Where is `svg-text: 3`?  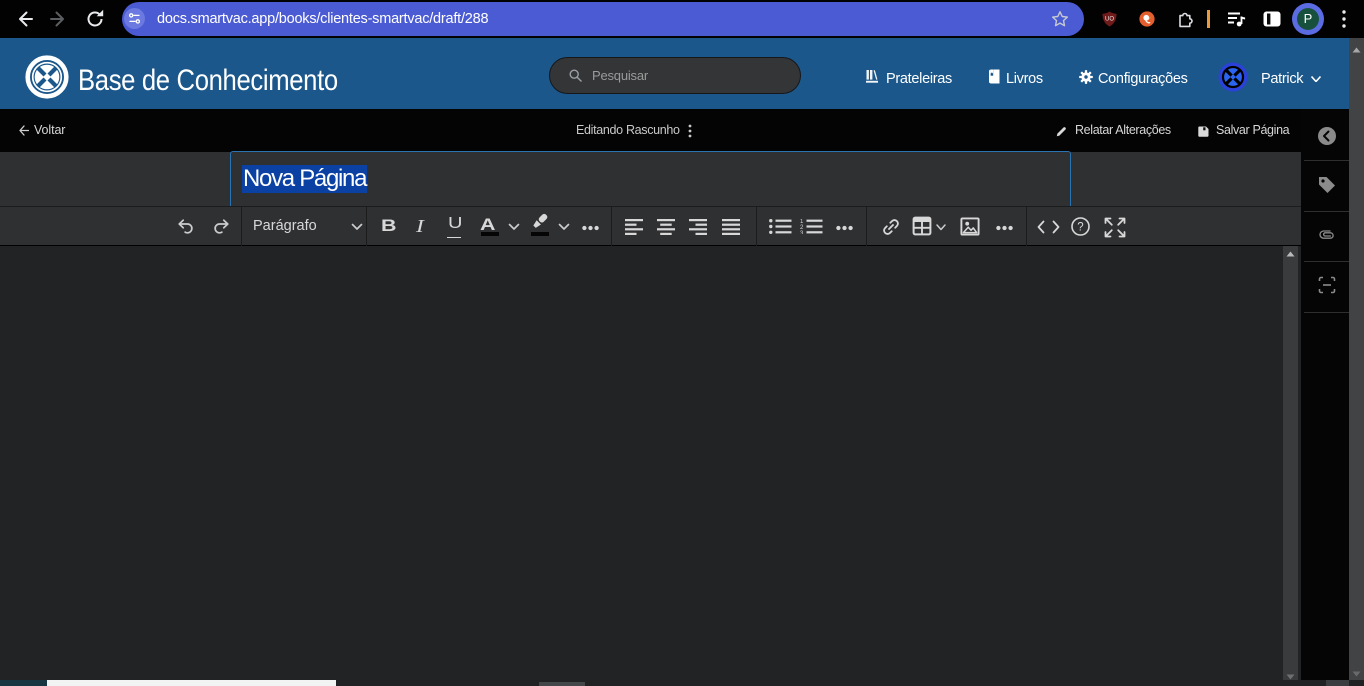
svg-text: 3 is located at coordinates (802, 232).